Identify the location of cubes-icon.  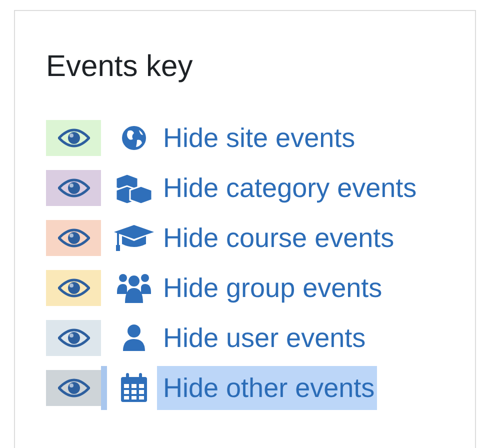
(134, 188).